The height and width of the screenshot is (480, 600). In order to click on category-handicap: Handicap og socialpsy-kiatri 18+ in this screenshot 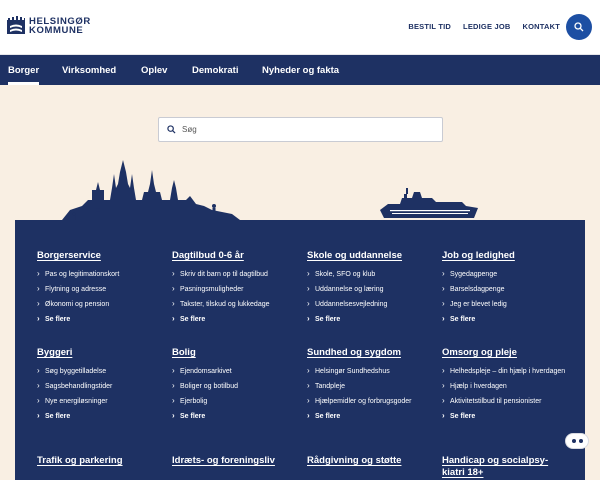, I will do `click(502, 467)`.